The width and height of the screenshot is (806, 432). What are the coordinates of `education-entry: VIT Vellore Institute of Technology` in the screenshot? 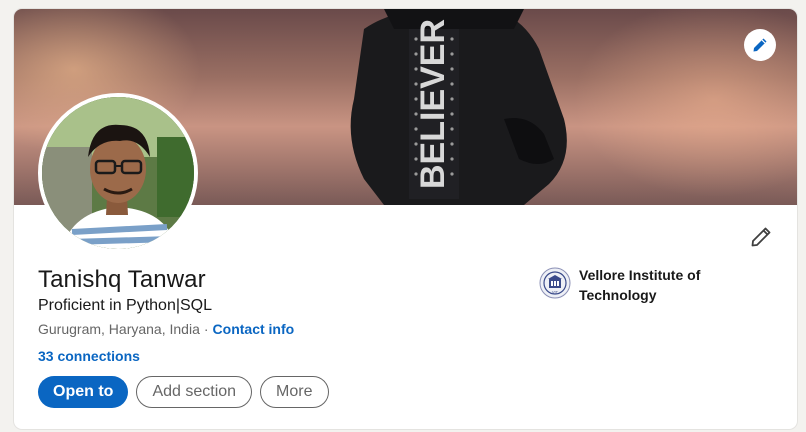 It's located at (634, 285).